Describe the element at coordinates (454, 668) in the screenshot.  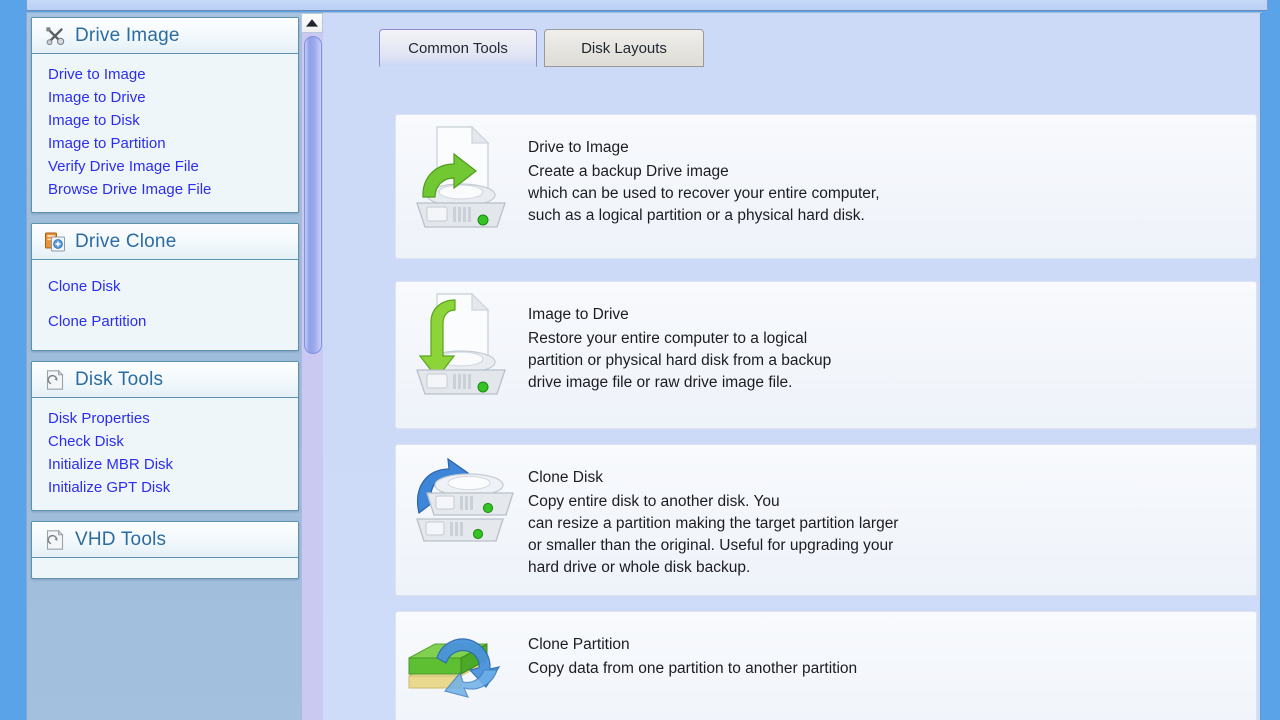
I see `clone-partition-icon` at that location.